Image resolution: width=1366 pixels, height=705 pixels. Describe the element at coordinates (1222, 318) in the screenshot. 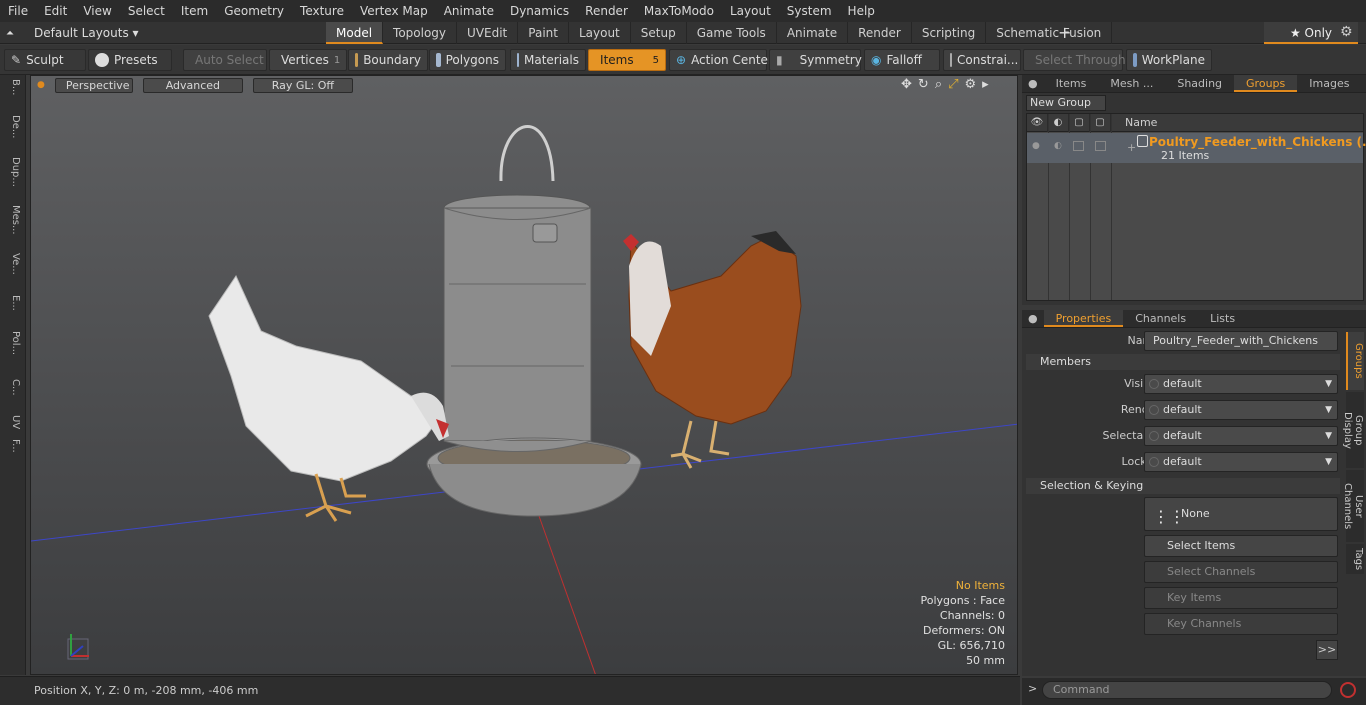

I see `tab-lists: Lists` at that location.